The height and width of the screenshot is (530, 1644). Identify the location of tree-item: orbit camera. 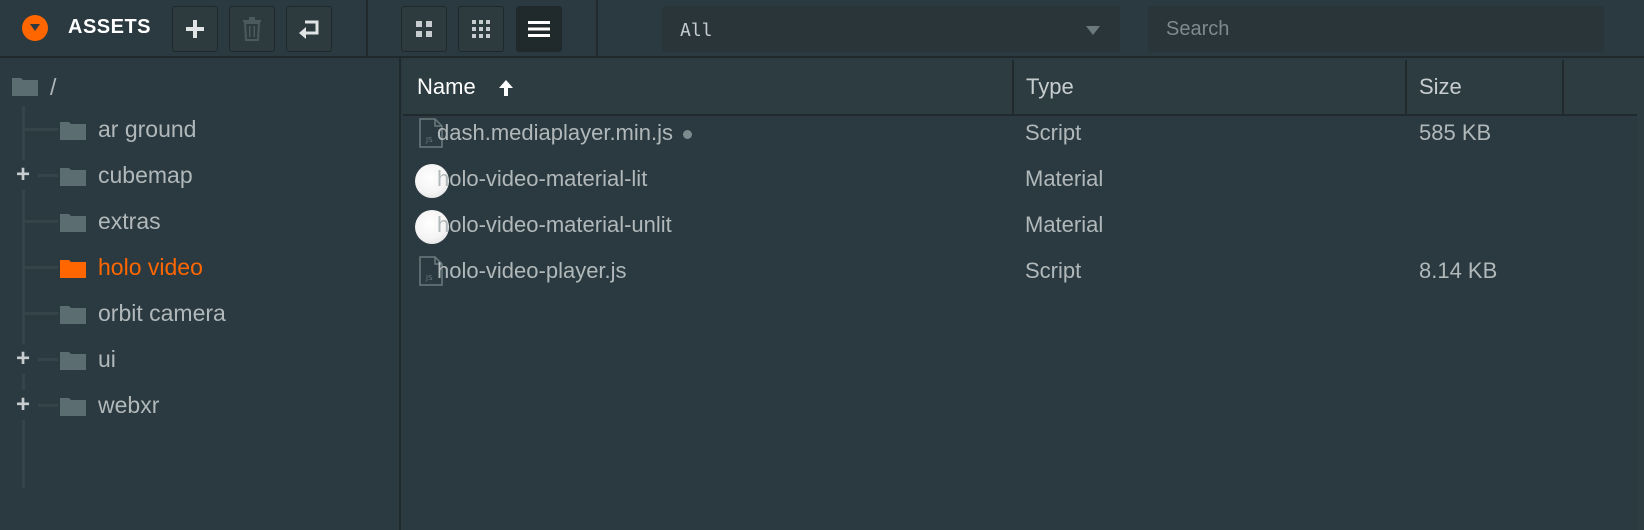
(199, 312).